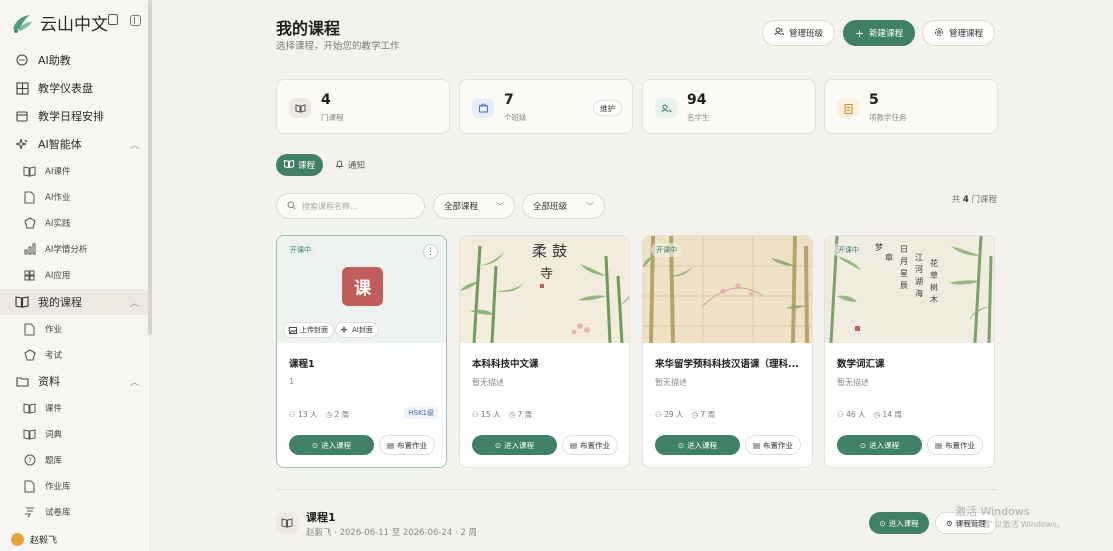 Image resolution: width=1113 pixels, height=551 pixels. I want to click on clock-icon: ◷, so click(695, 414).